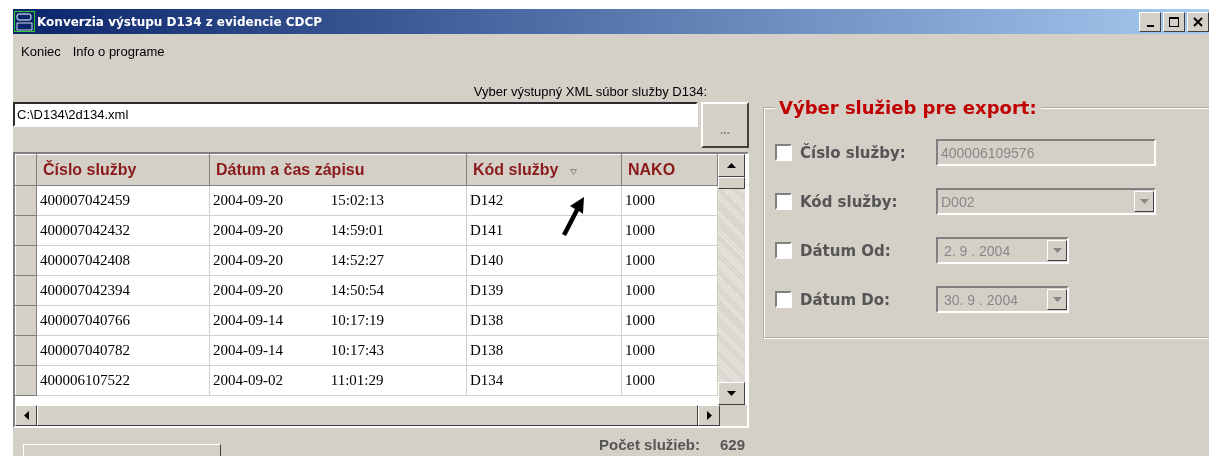  What do you see at coordinates (590, 92) in the screenshot?
I see `file-label: Vyber výstupný XML súbor služby D134:` at bounding box center [590, 92].